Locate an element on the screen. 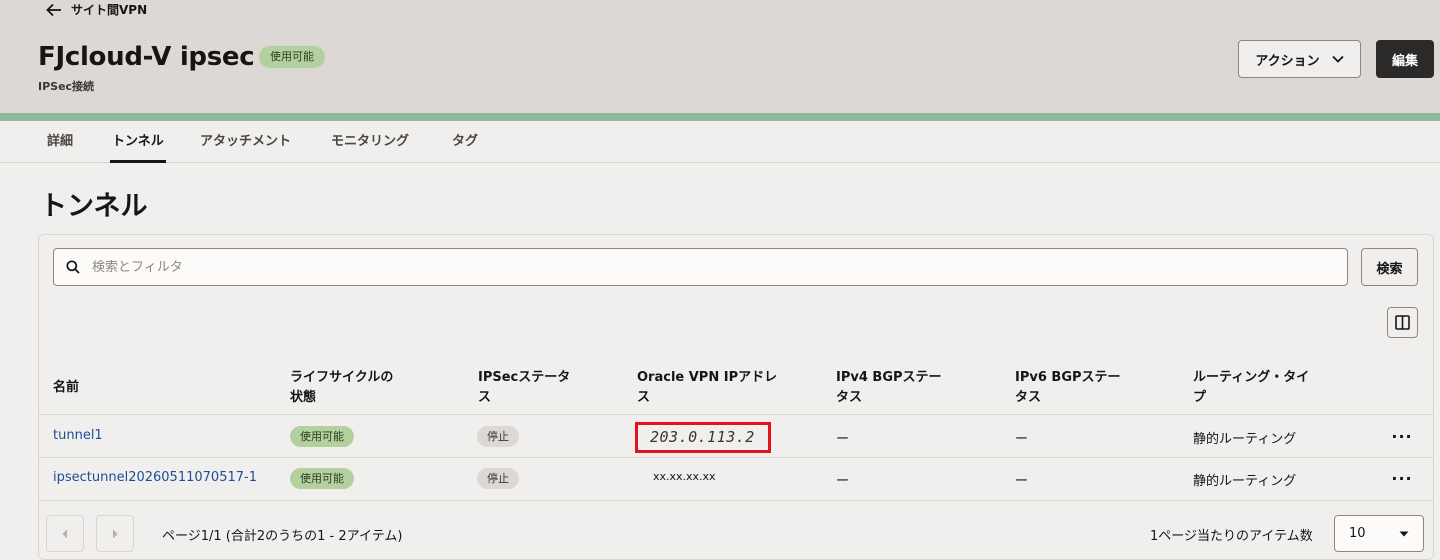 The image size is (1440, 560). chevron-down-icon is located at coordinates (1338, 59).